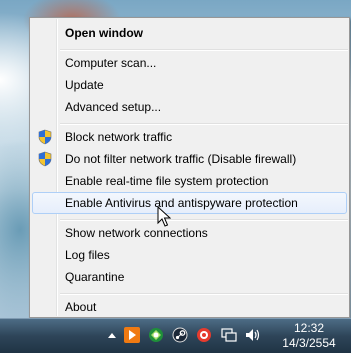  Describe the element at coordinates (189, 255) in the screenshot. I see `menu-item-log-files: Log files` at that location.